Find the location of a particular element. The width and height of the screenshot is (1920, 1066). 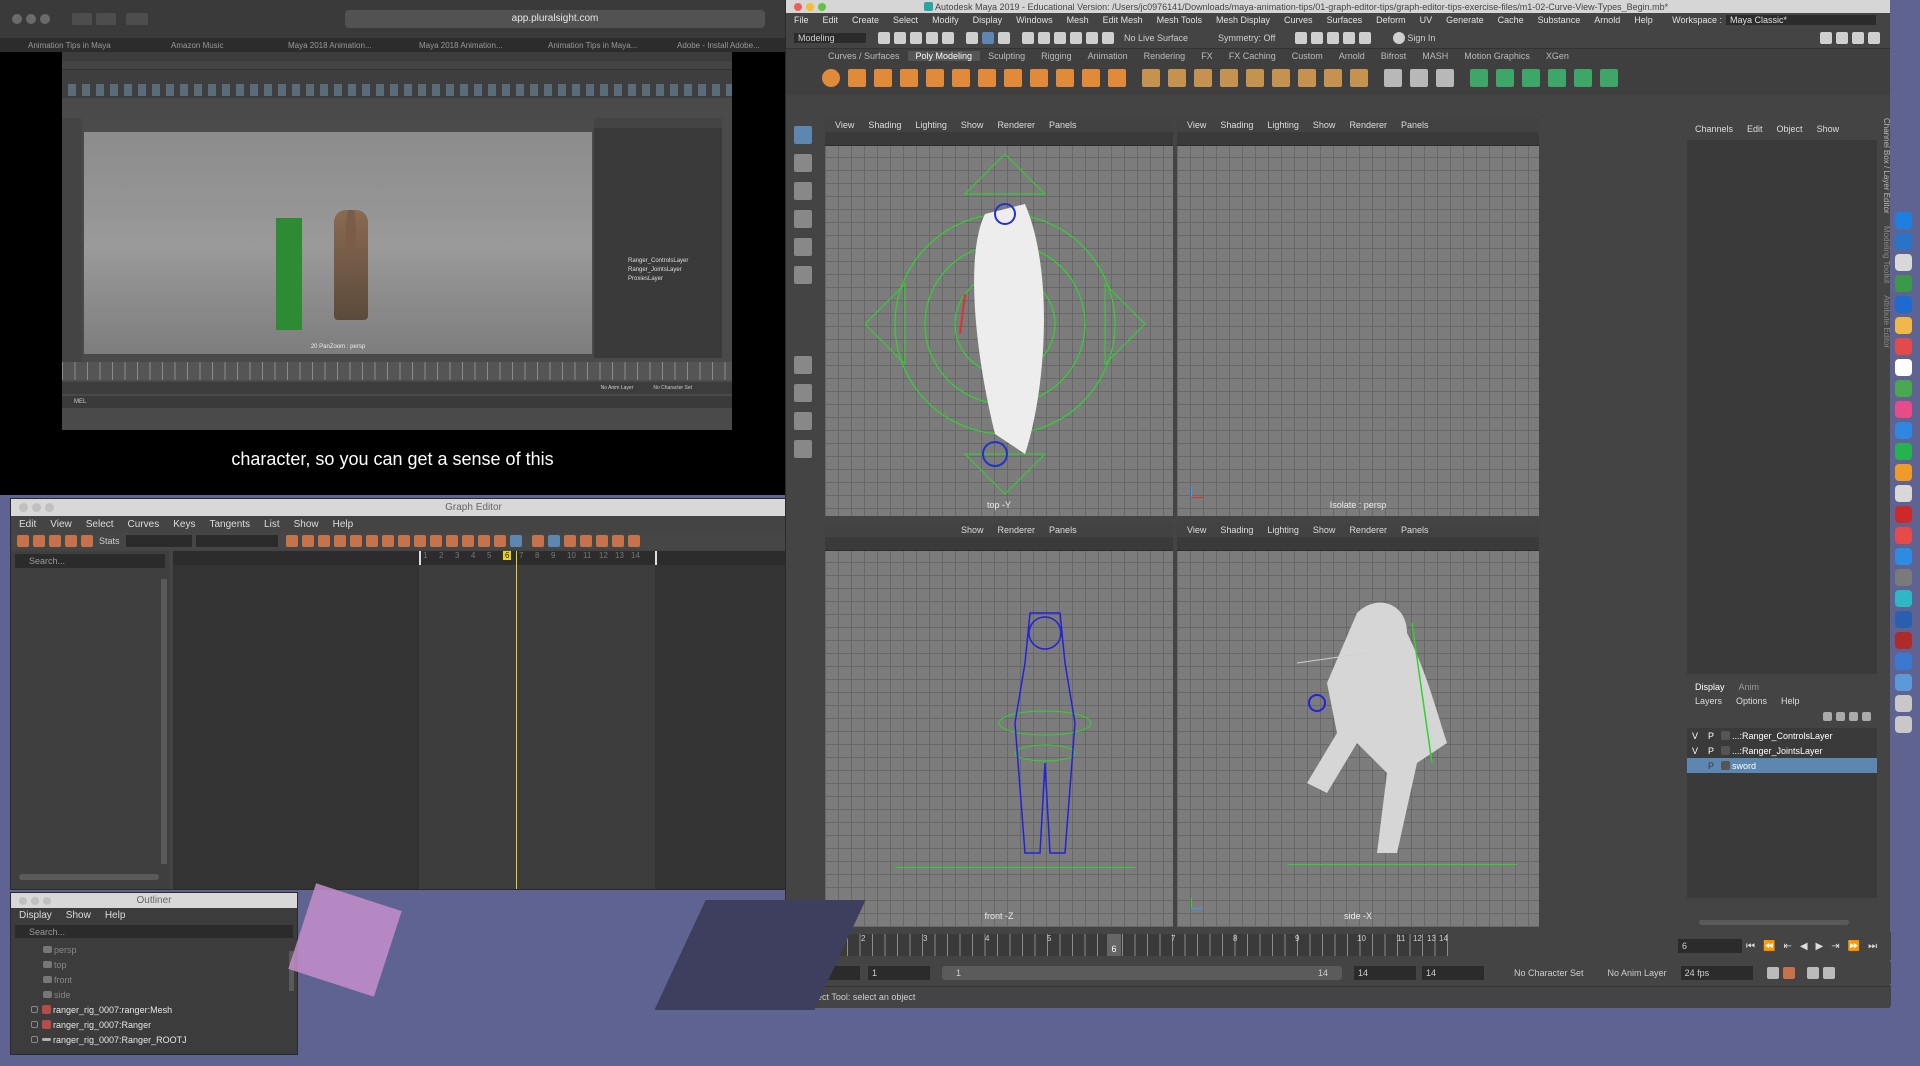

single-view-icon is located at coordinates (803, 365).